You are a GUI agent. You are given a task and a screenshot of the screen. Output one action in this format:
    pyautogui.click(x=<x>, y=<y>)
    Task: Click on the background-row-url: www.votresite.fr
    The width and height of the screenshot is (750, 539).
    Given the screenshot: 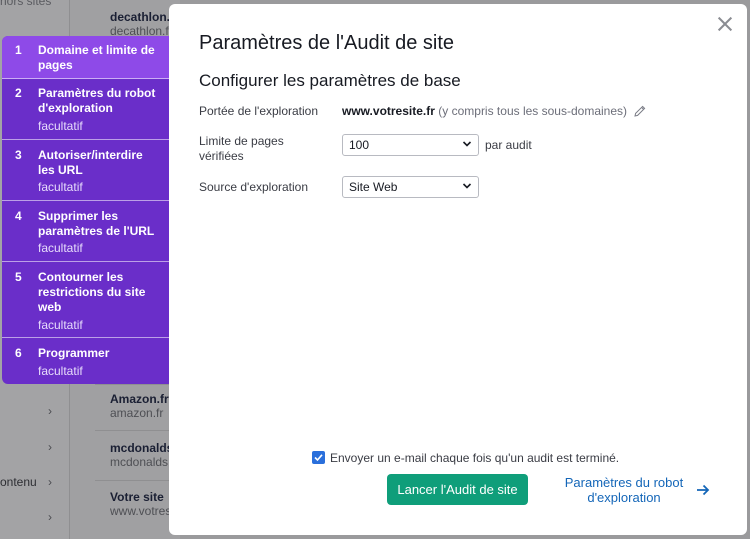 What is the action you would take?
    pyautogui.click(x=140, y=511)
    